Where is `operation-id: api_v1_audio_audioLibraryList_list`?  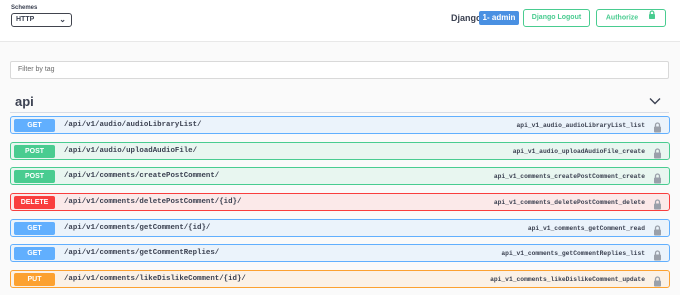 operation-id: api_v1_audio_audioLibraryList_list is located at coordinates (580, 125).